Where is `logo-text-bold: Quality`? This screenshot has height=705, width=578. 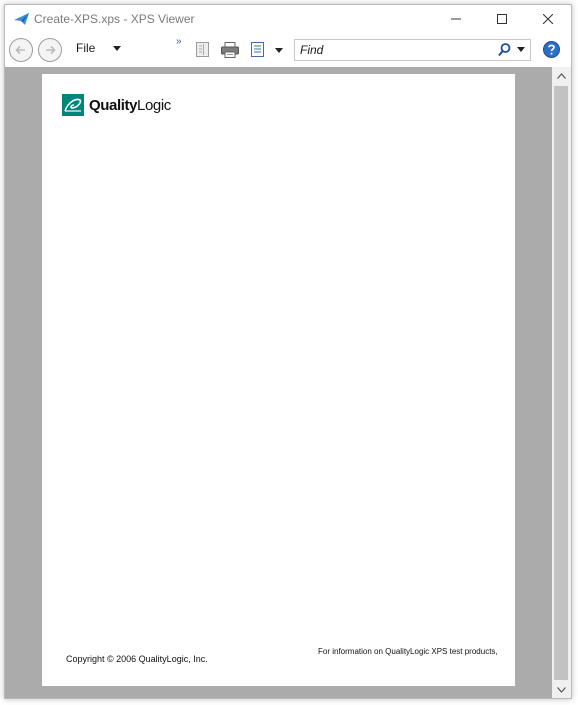 logo-text-bold: Quality is located at coordinates (113, 105).